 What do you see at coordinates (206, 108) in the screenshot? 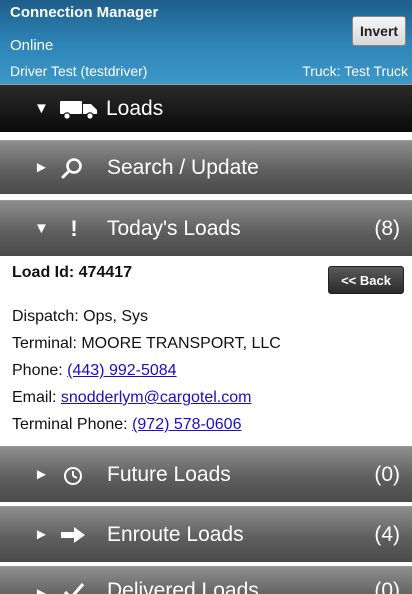
I see `section-loads: ▼ Loads` at bounding box center [206, 108].